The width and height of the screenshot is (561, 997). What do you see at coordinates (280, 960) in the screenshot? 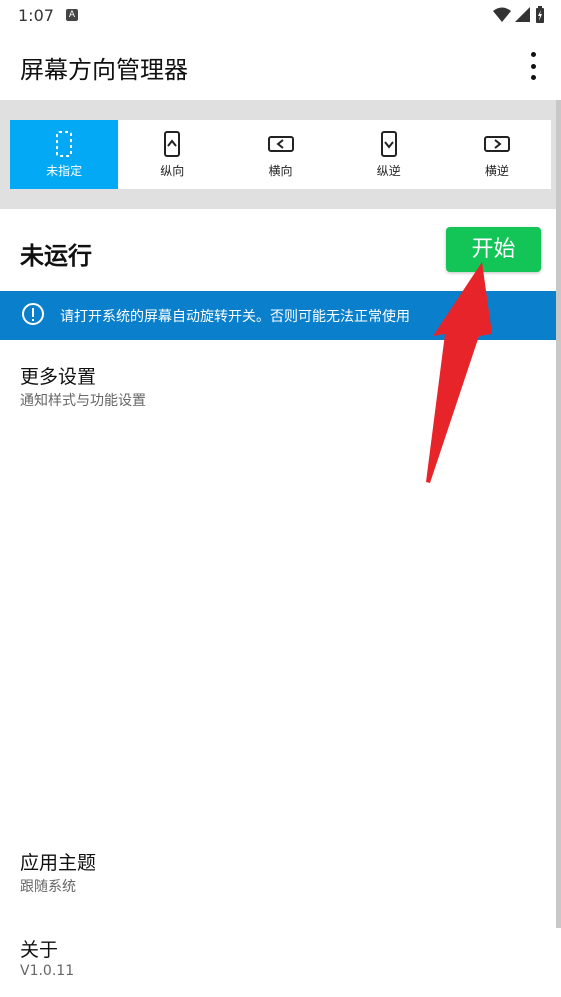
I see `about-item: 关于 V1.0.11` at bounding box center [280, 960].